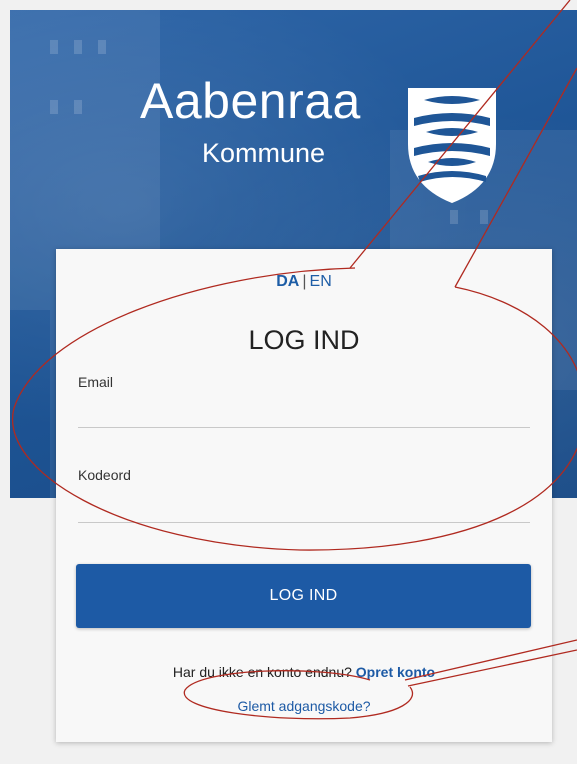 The height and width of the screenshot is (764, 577). What do you see at coordinates (321, 281) in the screenshot?
I see `language-en: EN` at bounding box center [321, 281].